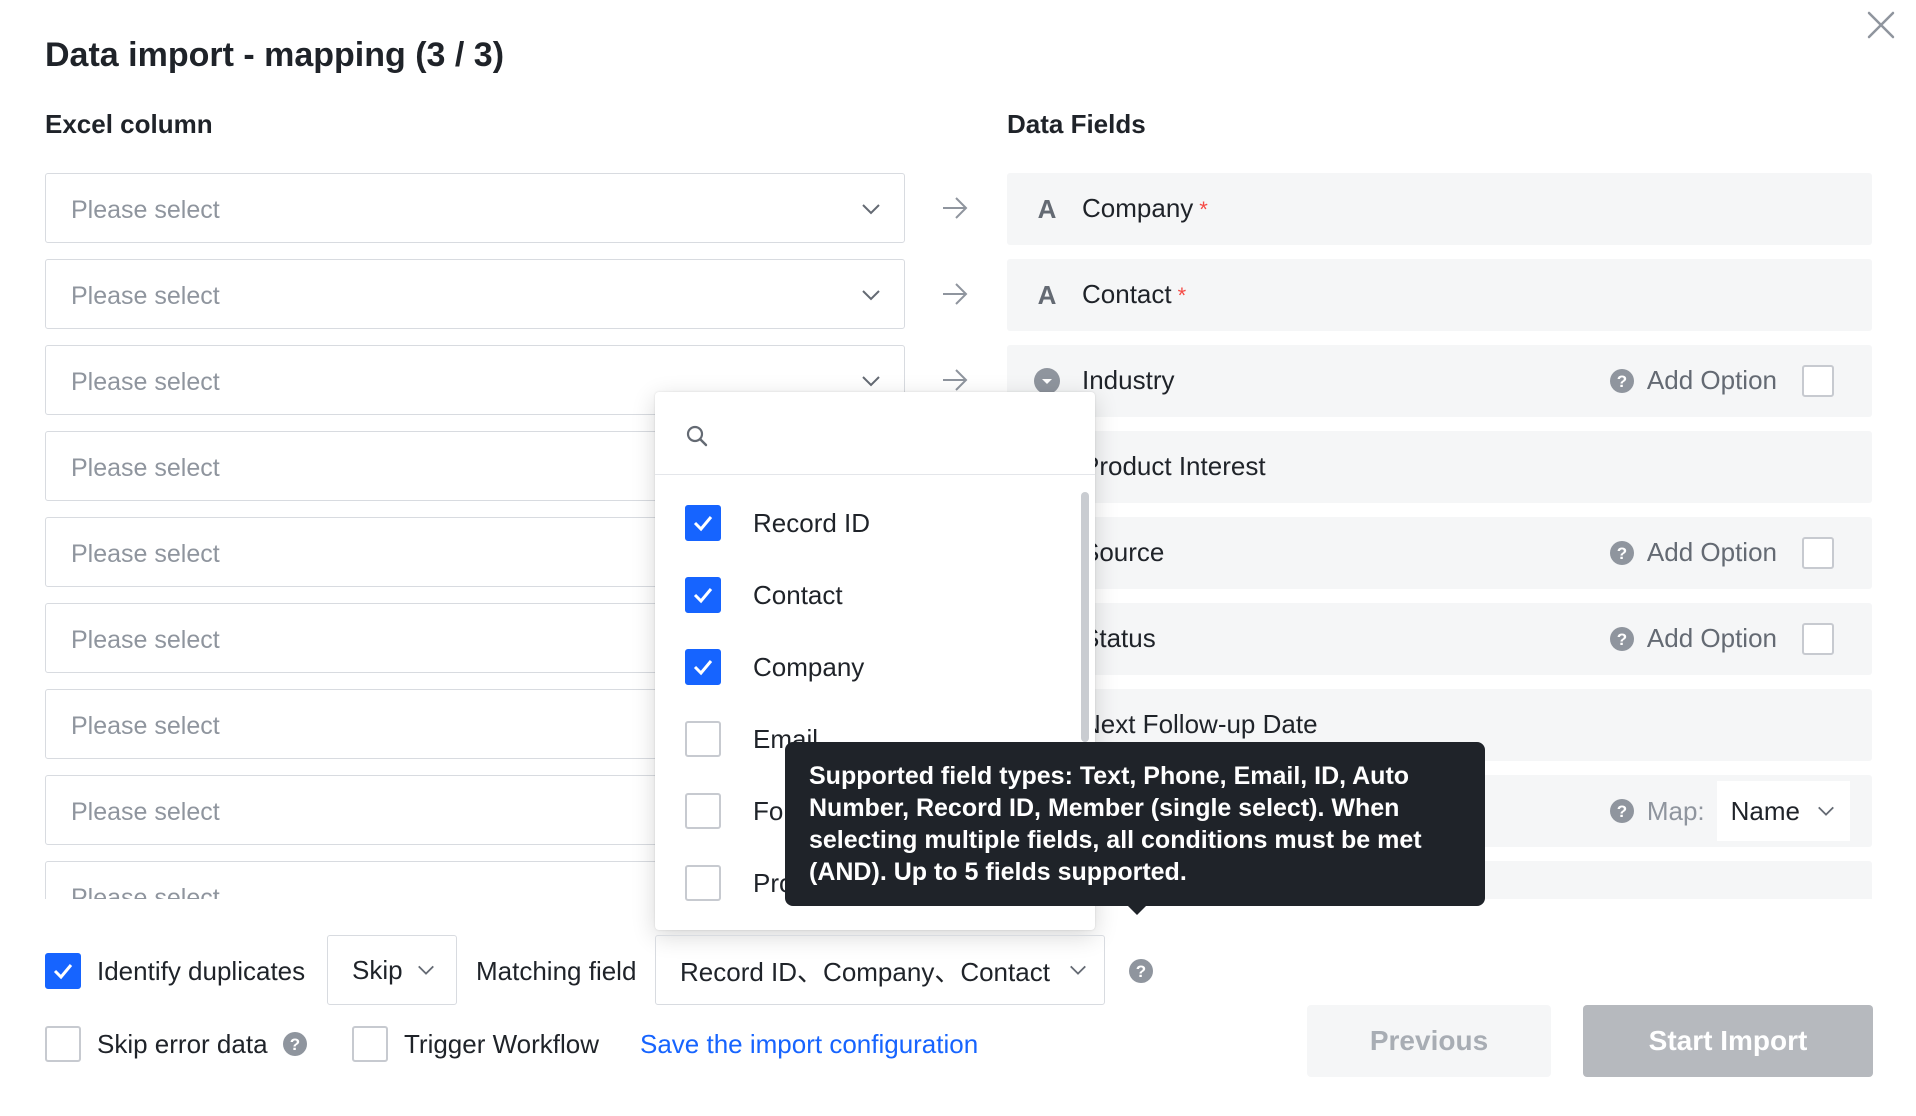 The image size is (1916, 1116). Describe the element at coordinates (1439, 467) in the screenshot. I see `data-field-product-interest: Product Interest` at that location.